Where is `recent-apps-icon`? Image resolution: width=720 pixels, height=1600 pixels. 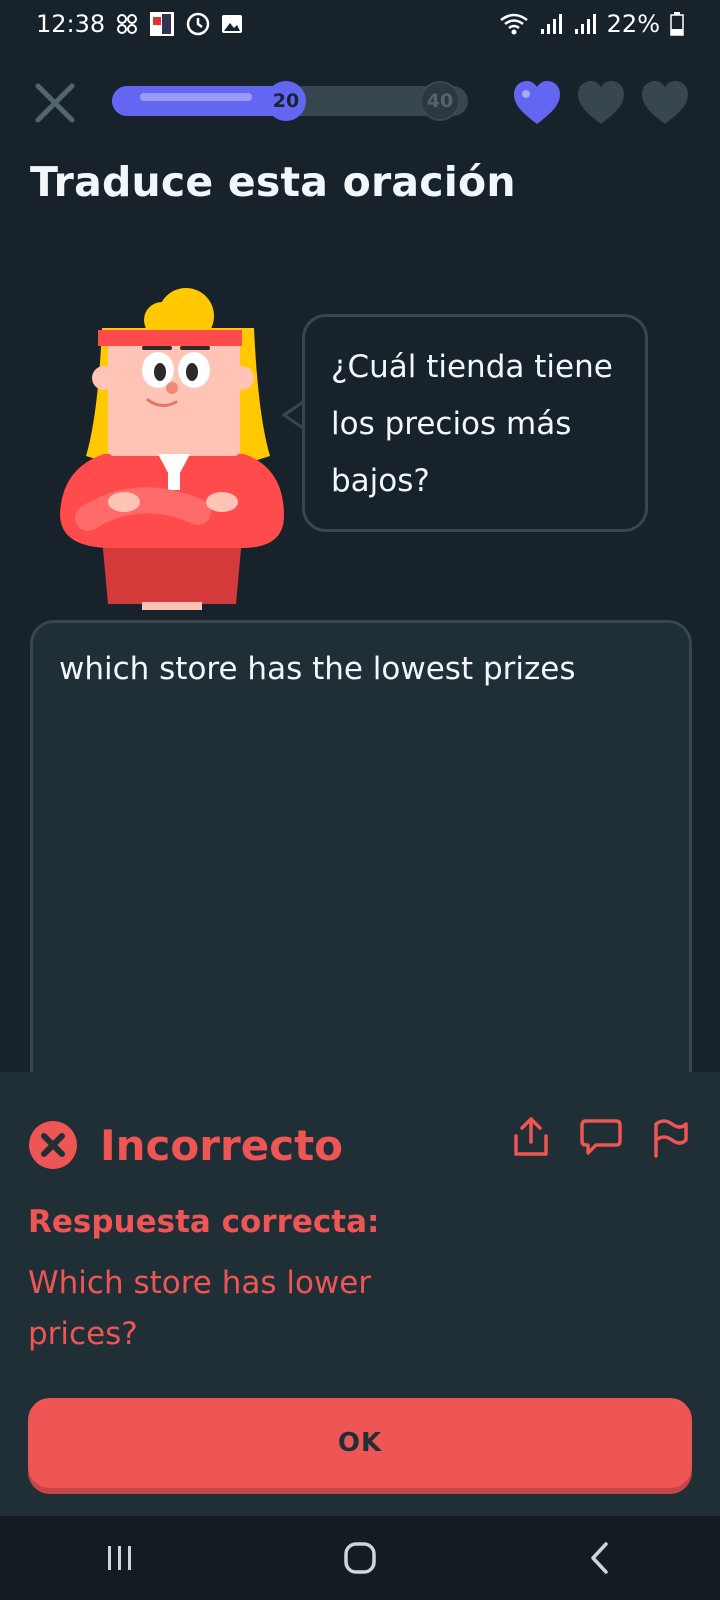 recent-apps-icon is located at coordinates (120, 1558).